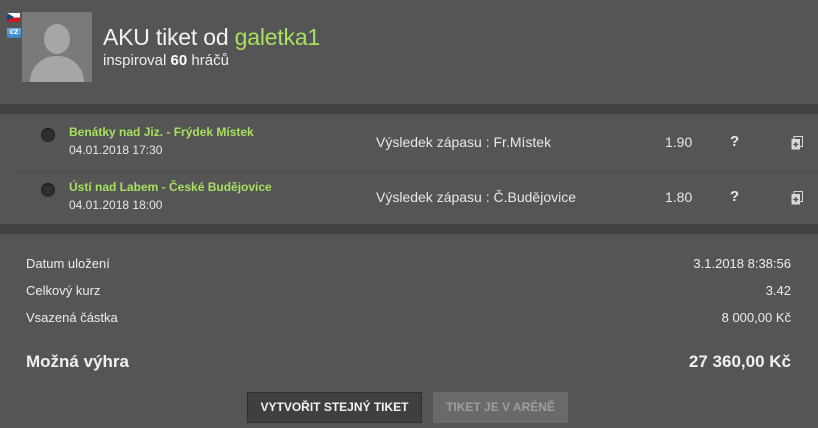  Describe the element at coordinates (57, 69) in the screenshot. I see `avatar-body-shape` at that location.